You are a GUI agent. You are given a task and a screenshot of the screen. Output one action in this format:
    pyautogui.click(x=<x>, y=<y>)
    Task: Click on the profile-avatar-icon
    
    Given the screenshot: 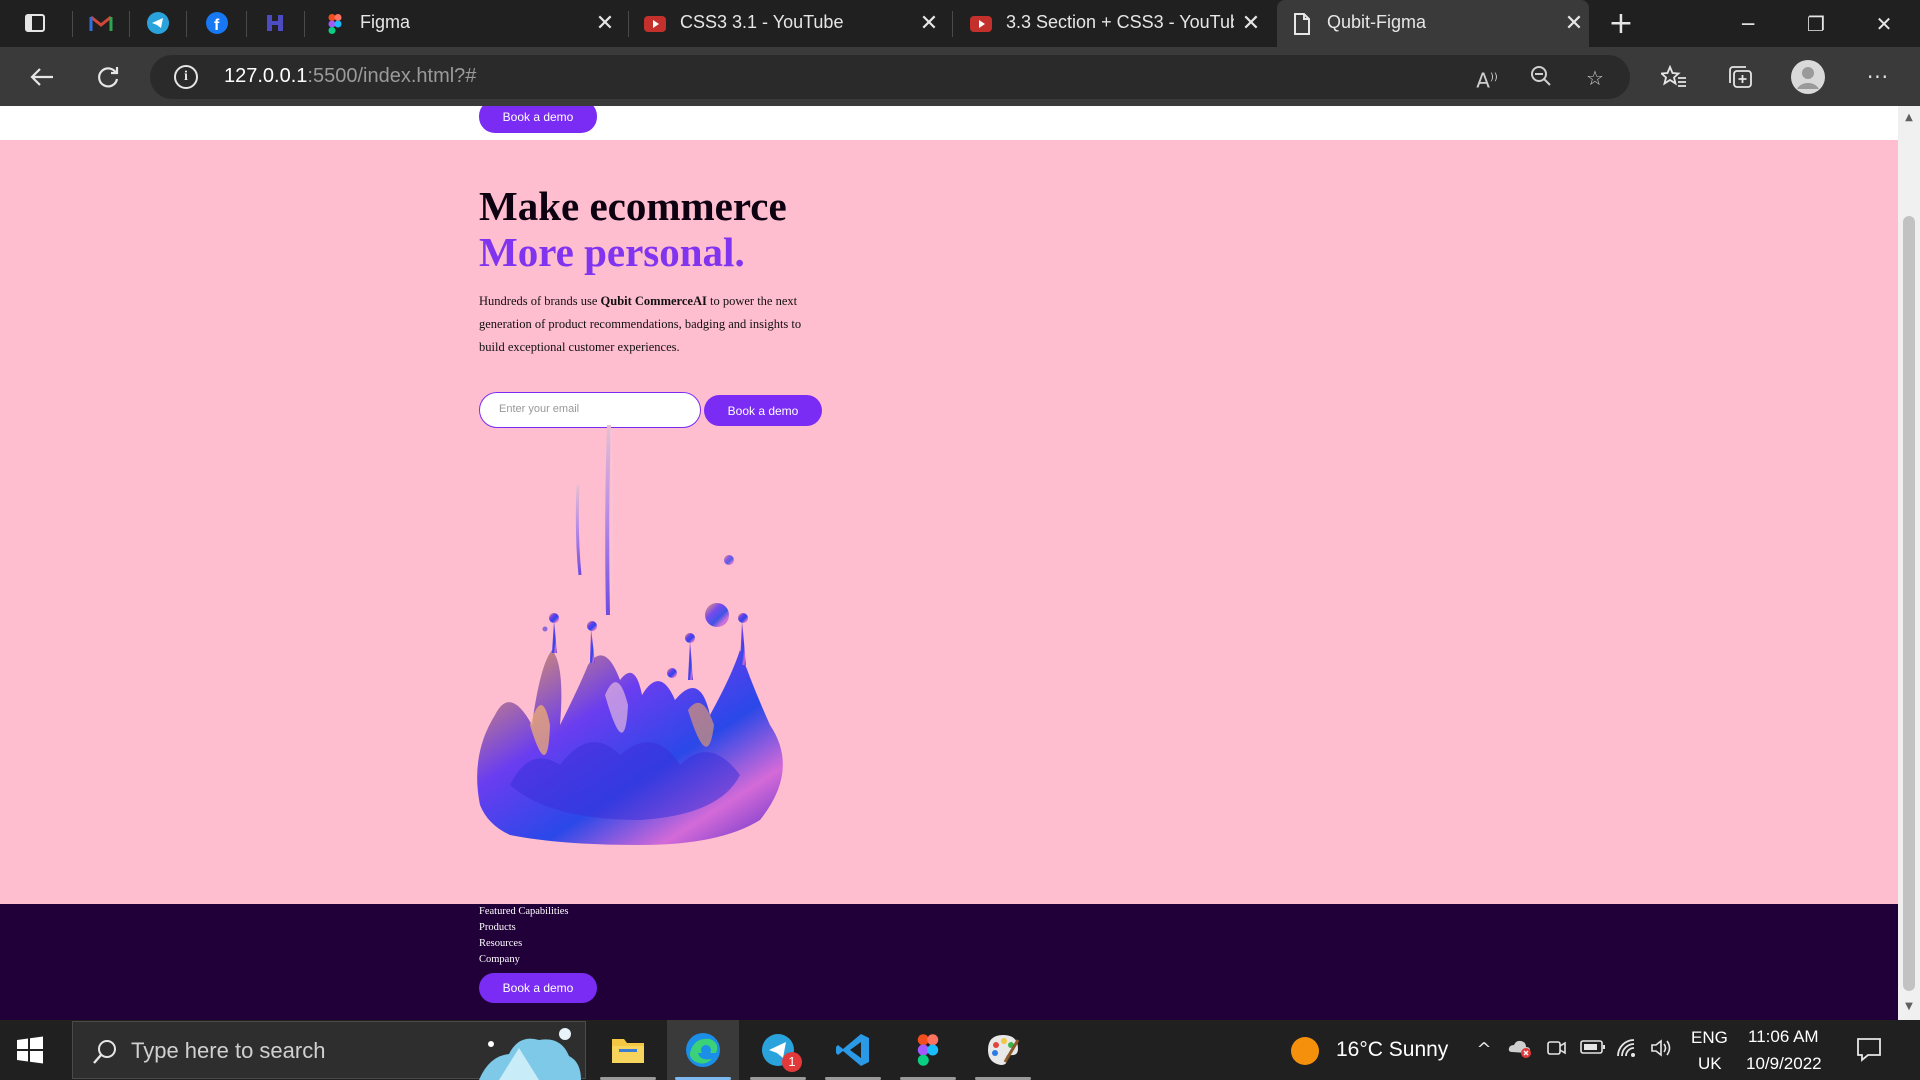 What is the action you would take?
    pyautogui.click(x=1808, y=77)
    